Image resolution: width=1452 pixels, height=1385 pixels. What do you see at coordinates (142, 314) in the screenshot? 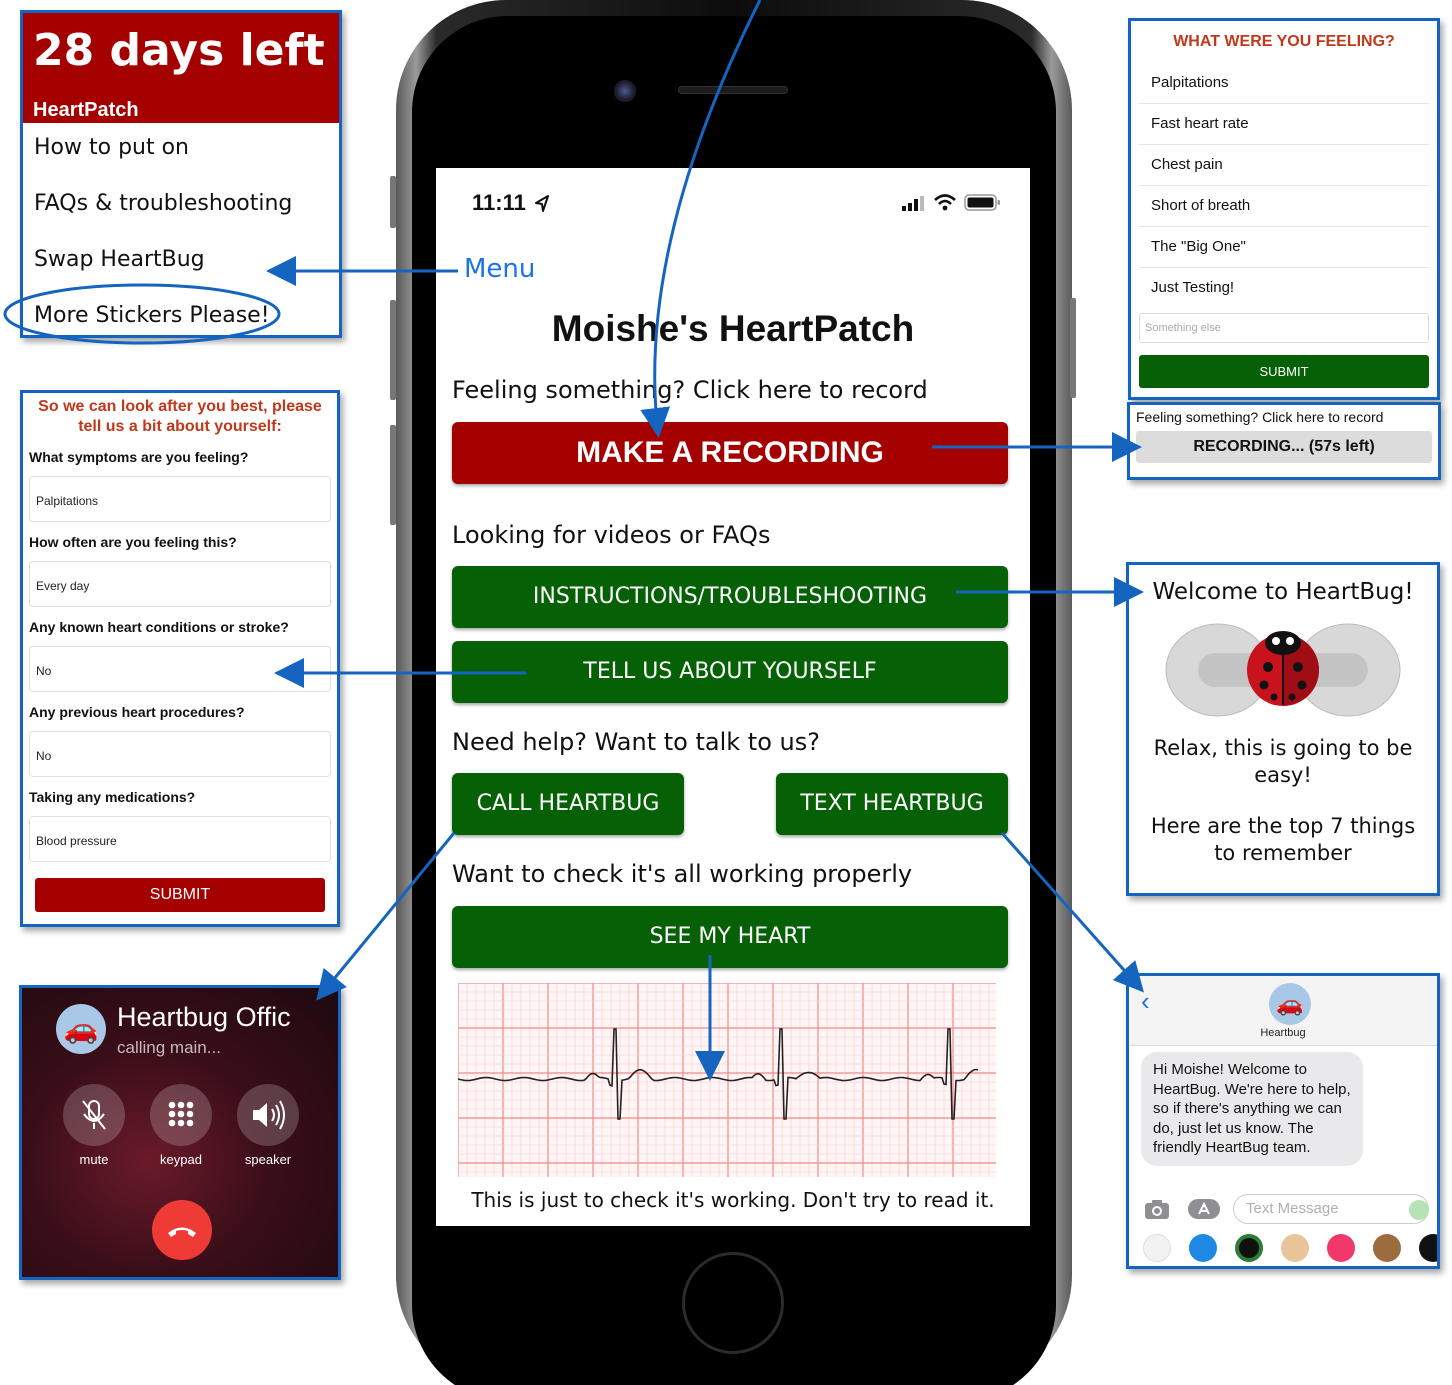
I see `highlight-ellipse` at bounding box center [142, 314].